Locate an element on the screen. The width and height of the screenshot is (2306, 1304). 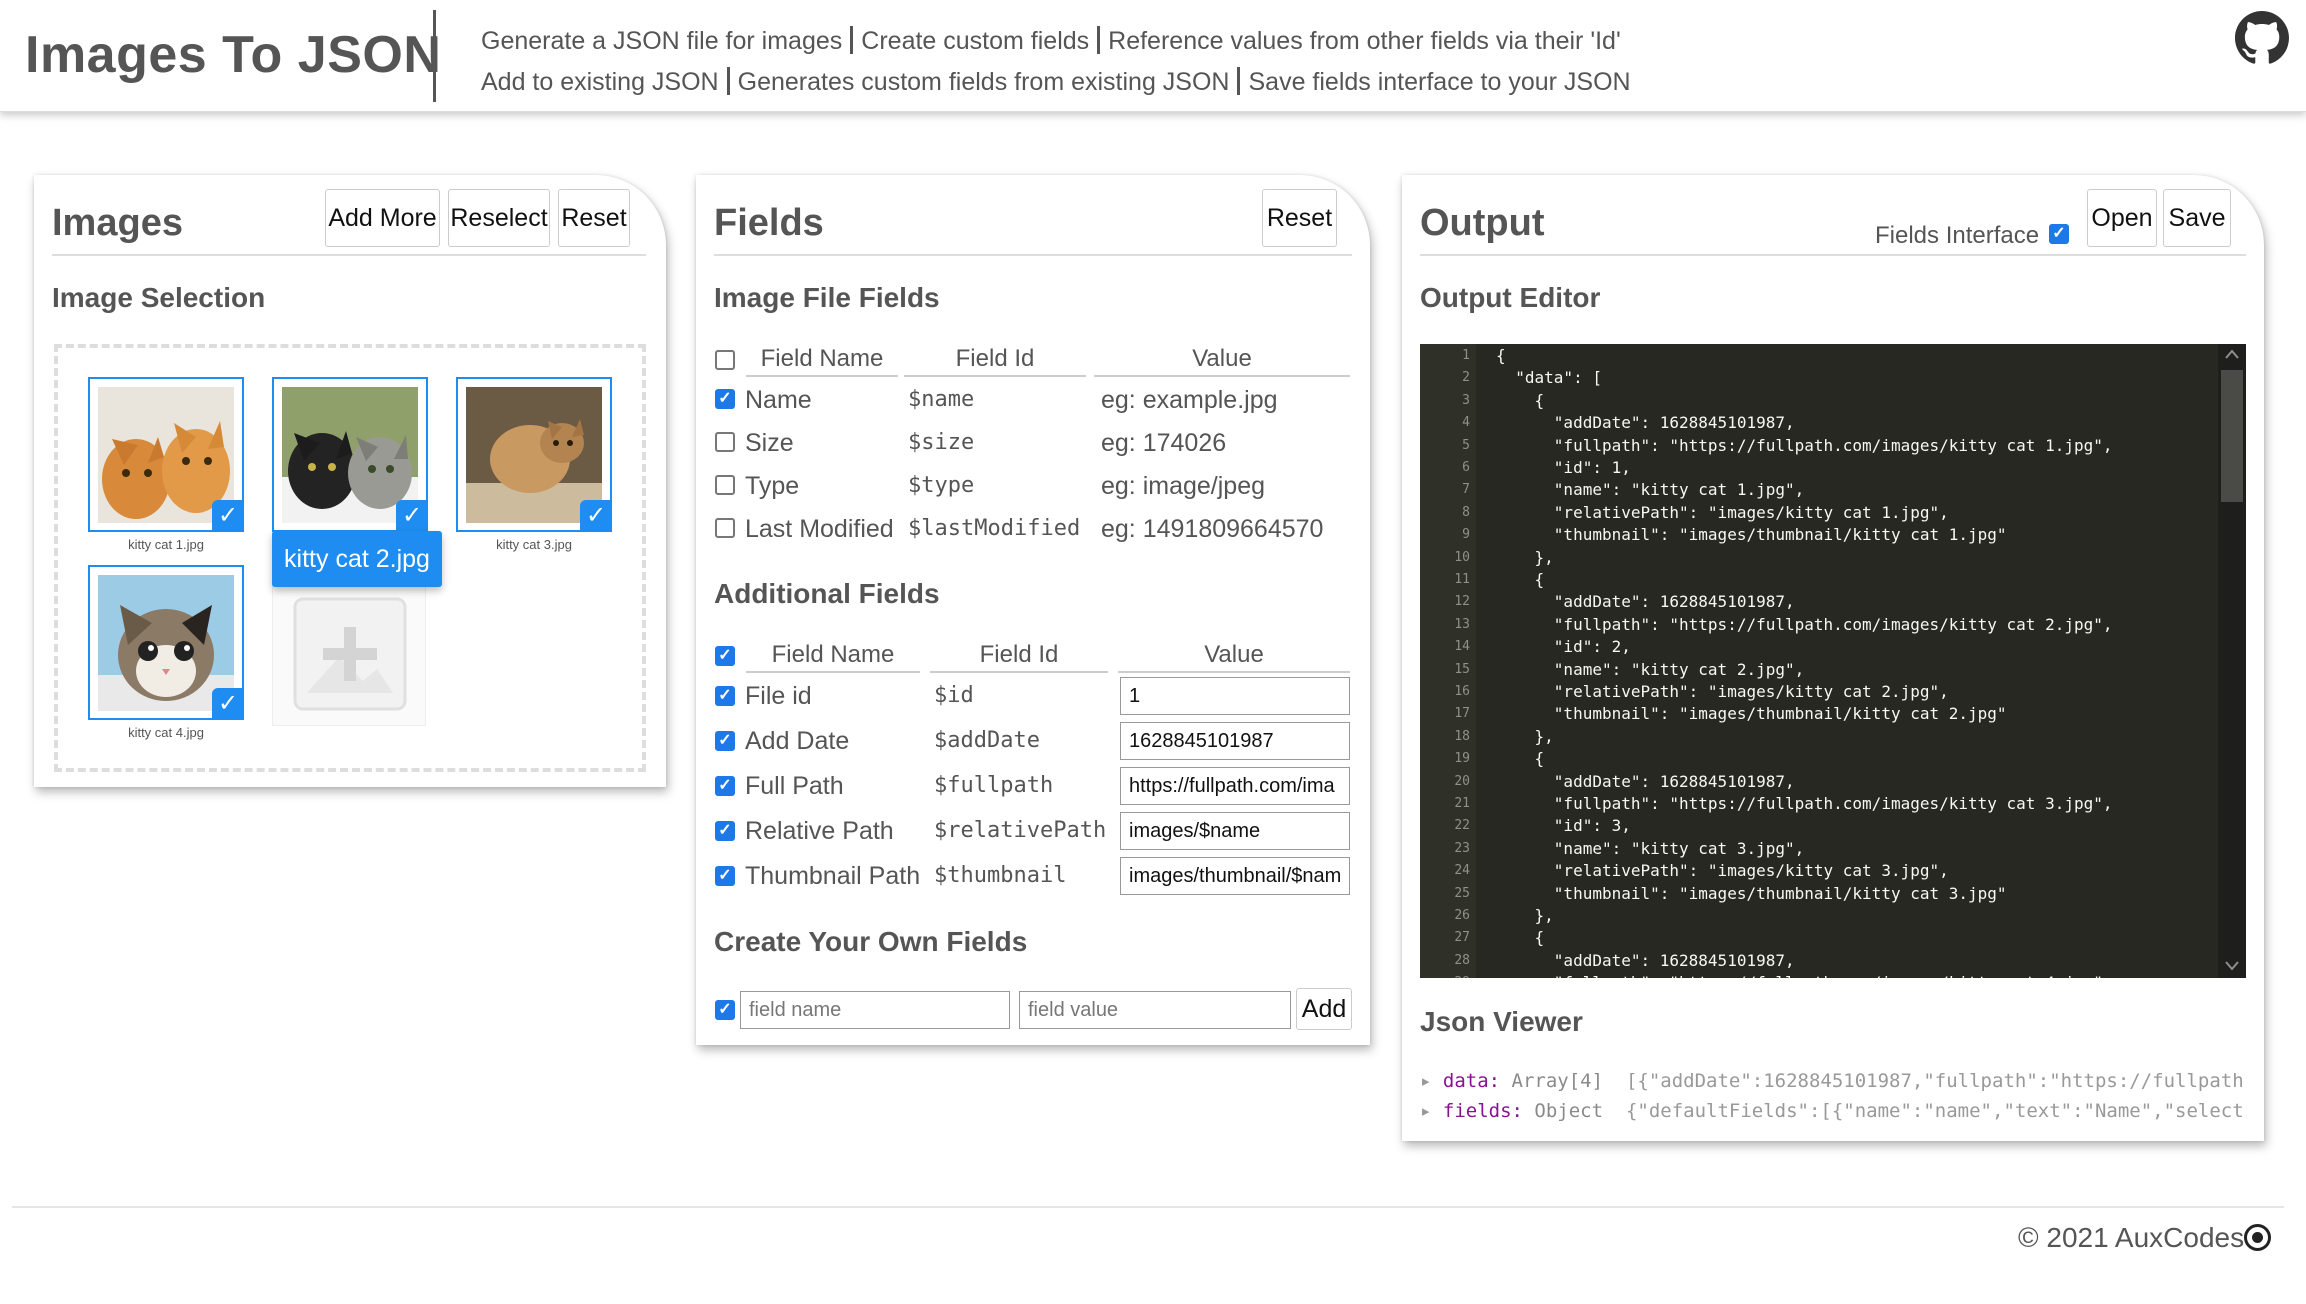
editor-scrollbar-thumb is located at coordinates (2232, 436).